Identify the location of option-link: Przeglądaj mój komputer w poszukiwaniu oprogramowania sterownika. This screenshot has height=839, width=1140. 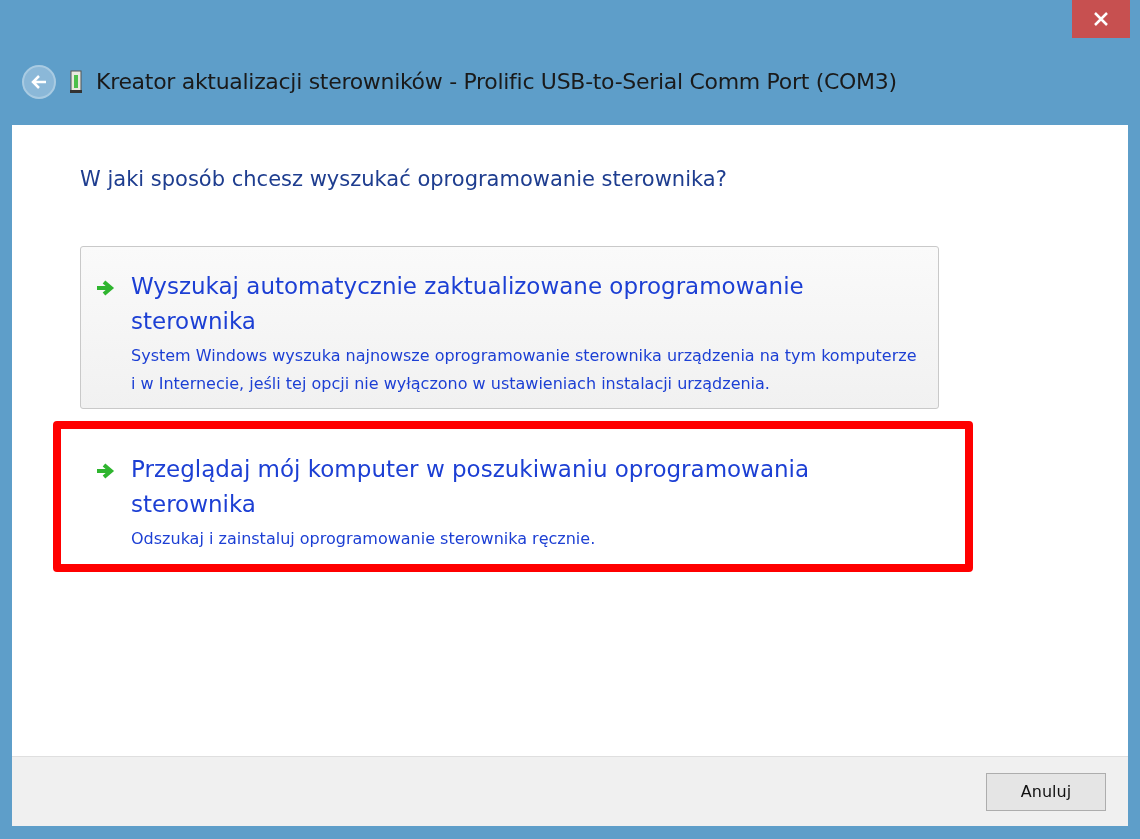
(524, 486).